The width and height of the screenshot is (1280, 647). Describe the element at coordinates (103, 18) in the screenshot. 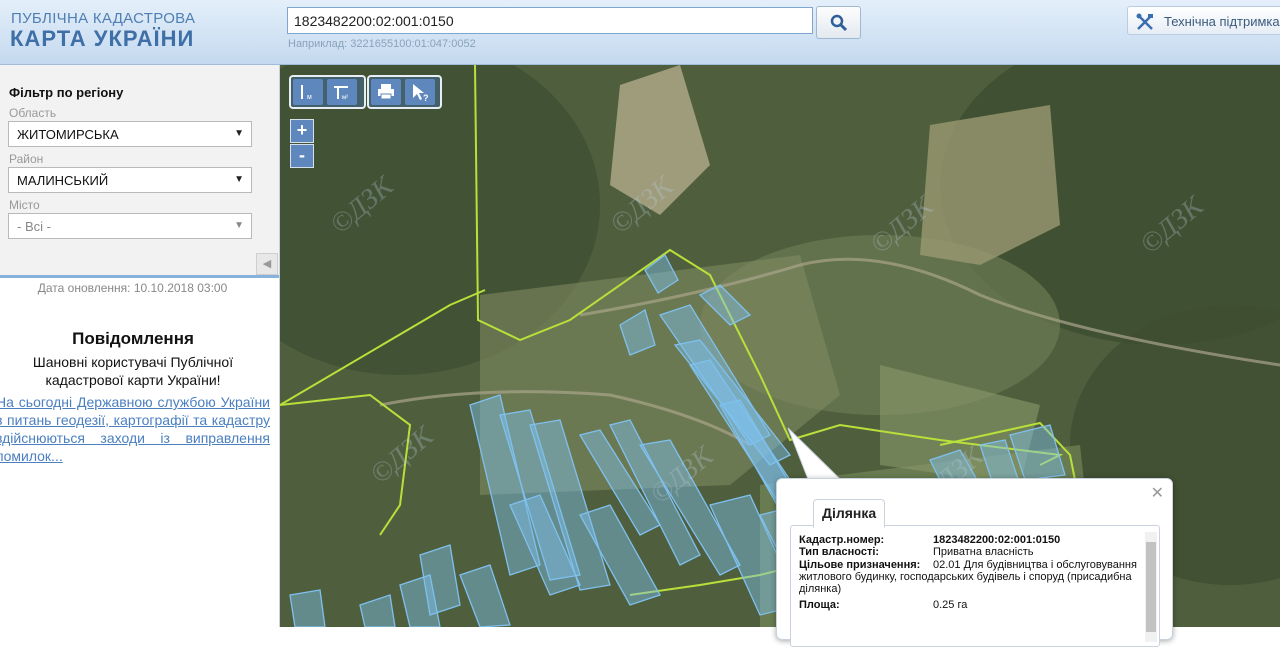

I see `logo-line1: ПУБЛІЧНА КАДАСТРОВА` at that location.